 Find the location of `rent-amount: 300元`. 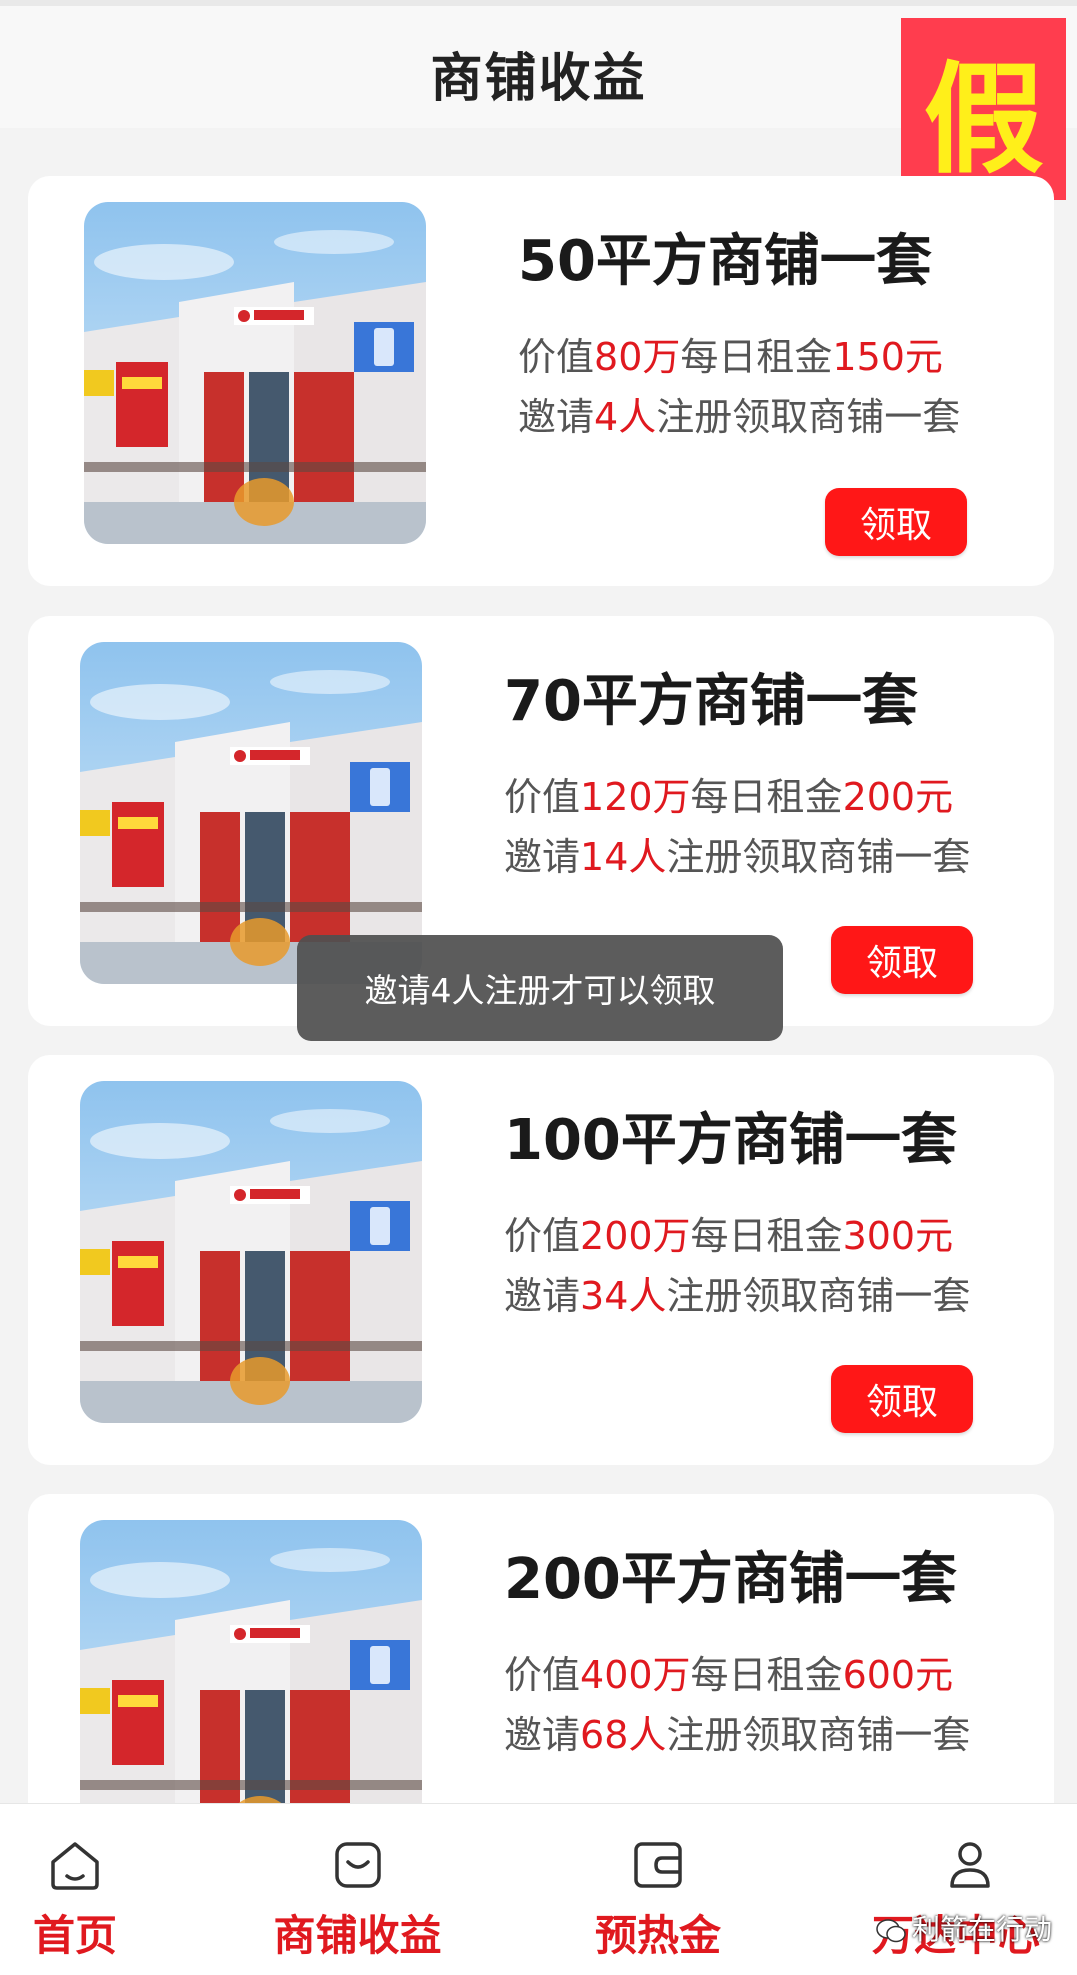

rent-amount: 300元 is located at coordinates (898, 1236).